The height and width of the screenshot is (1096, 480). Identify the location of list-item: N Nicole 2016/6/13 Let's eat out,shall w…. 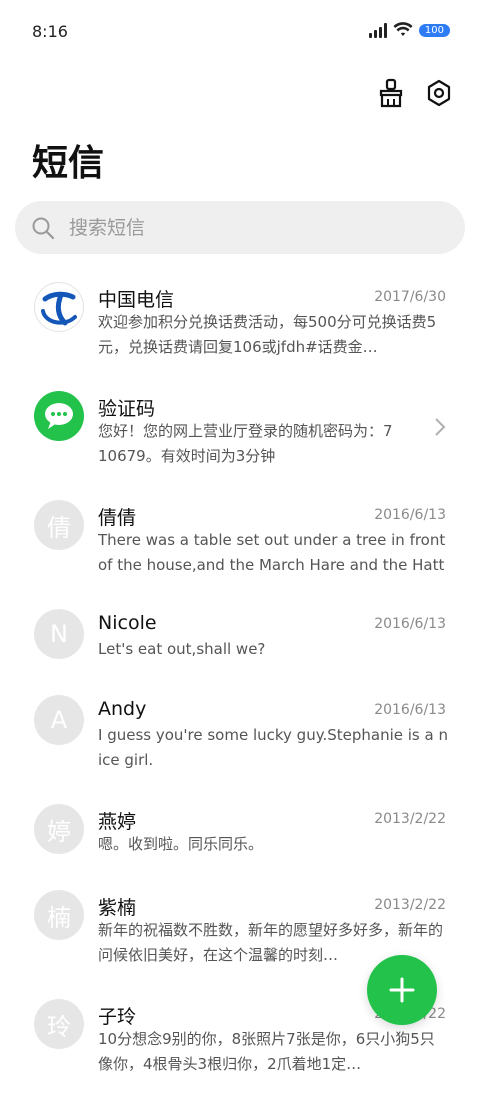
(240, 640).